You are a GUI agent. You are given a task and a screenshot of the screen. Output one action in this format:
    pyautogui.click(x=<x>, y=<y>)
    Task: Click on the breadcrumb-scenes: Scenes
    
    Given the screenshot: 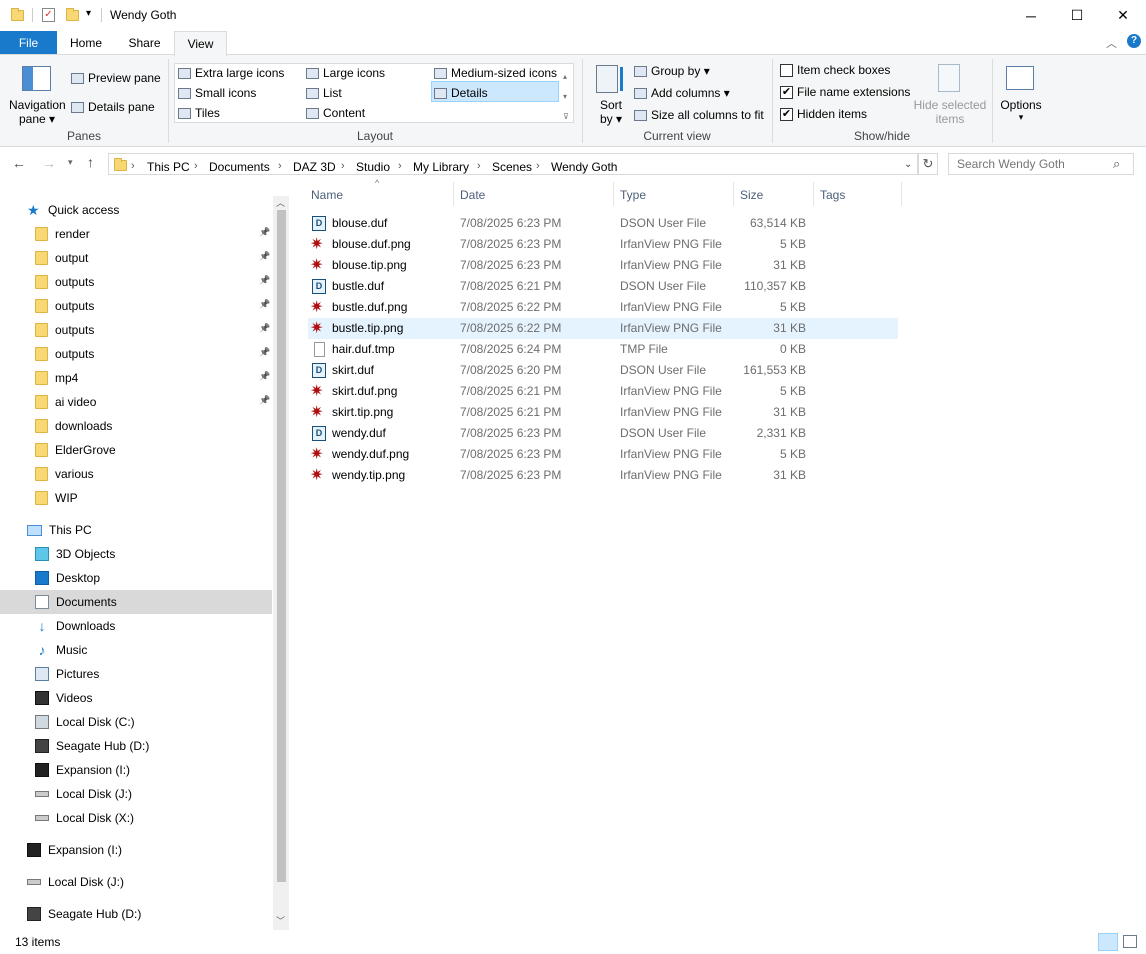 What is the action you would take?
    pyautogui.click(x=512, y=167)
    